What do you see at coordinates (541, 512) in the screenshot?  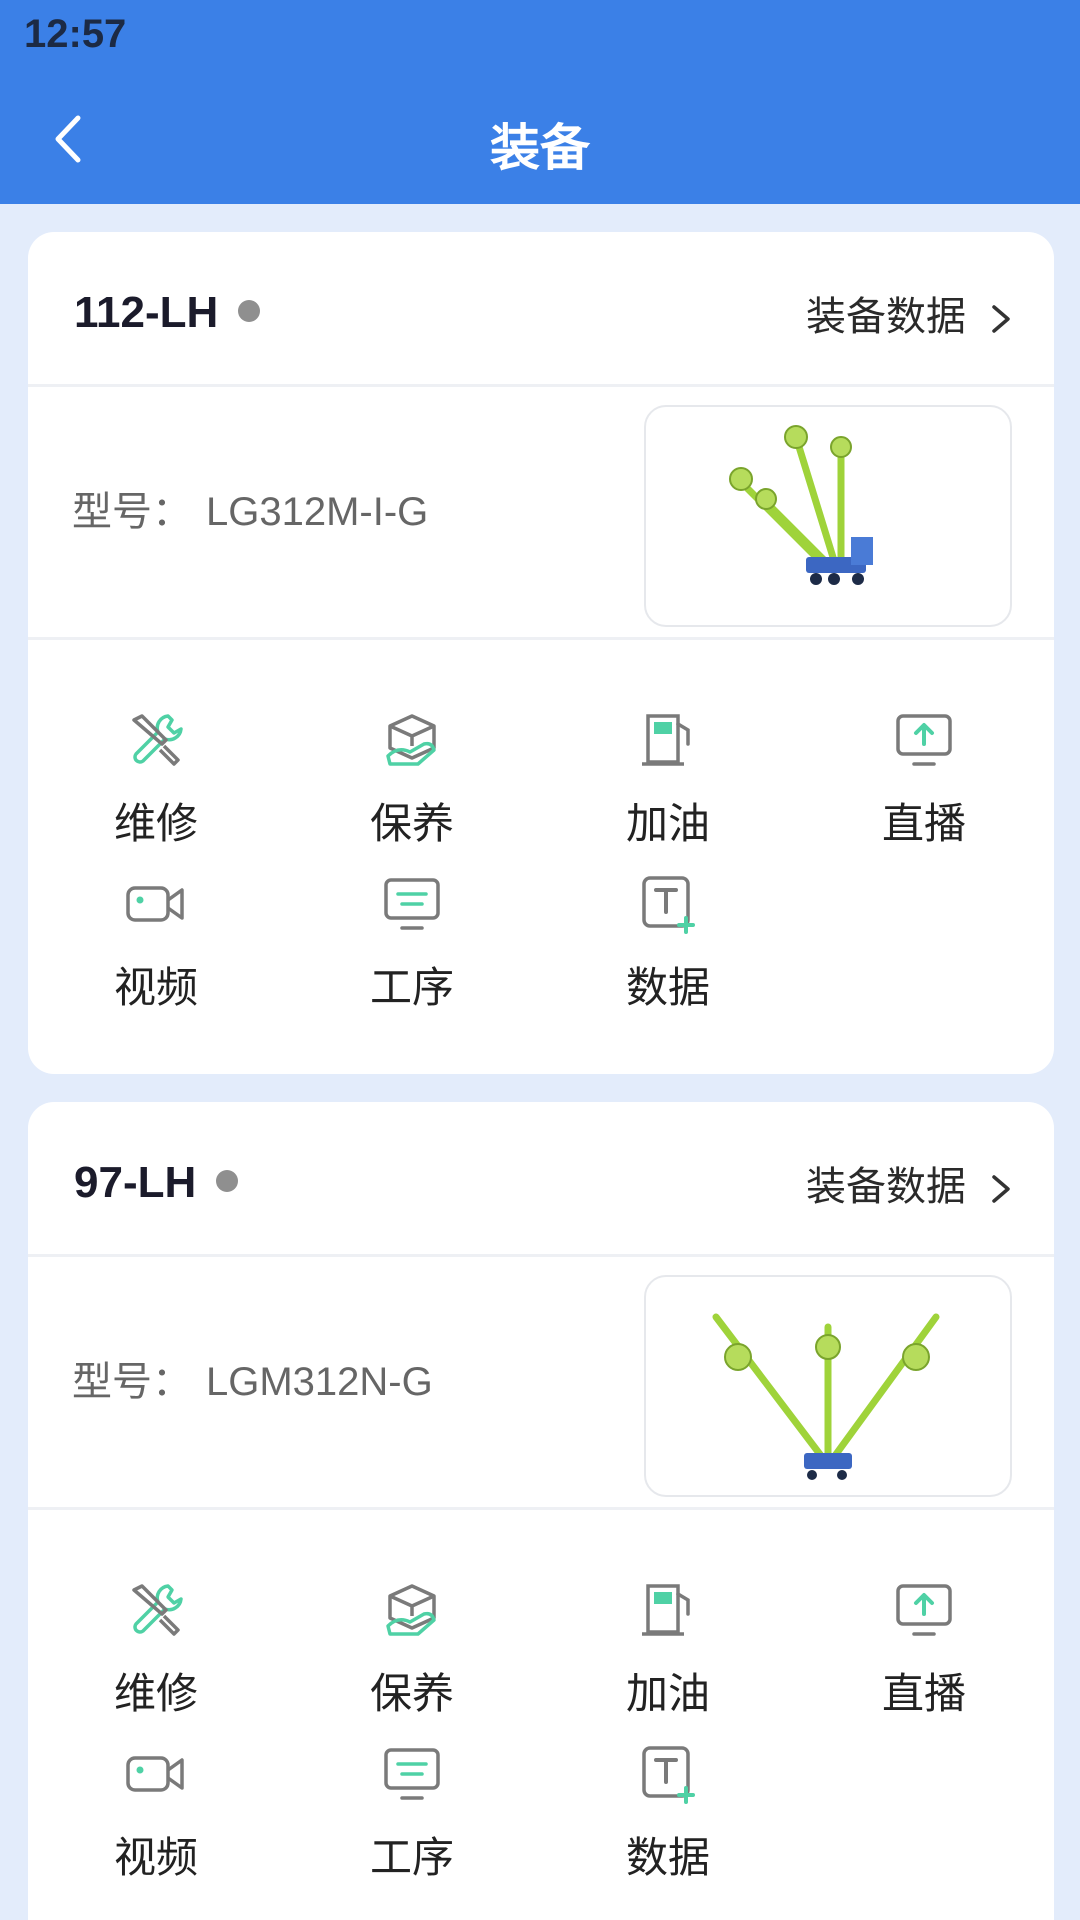 I see `model-row: 型号： LG312M-I-G` at bounding box center [541, 512].